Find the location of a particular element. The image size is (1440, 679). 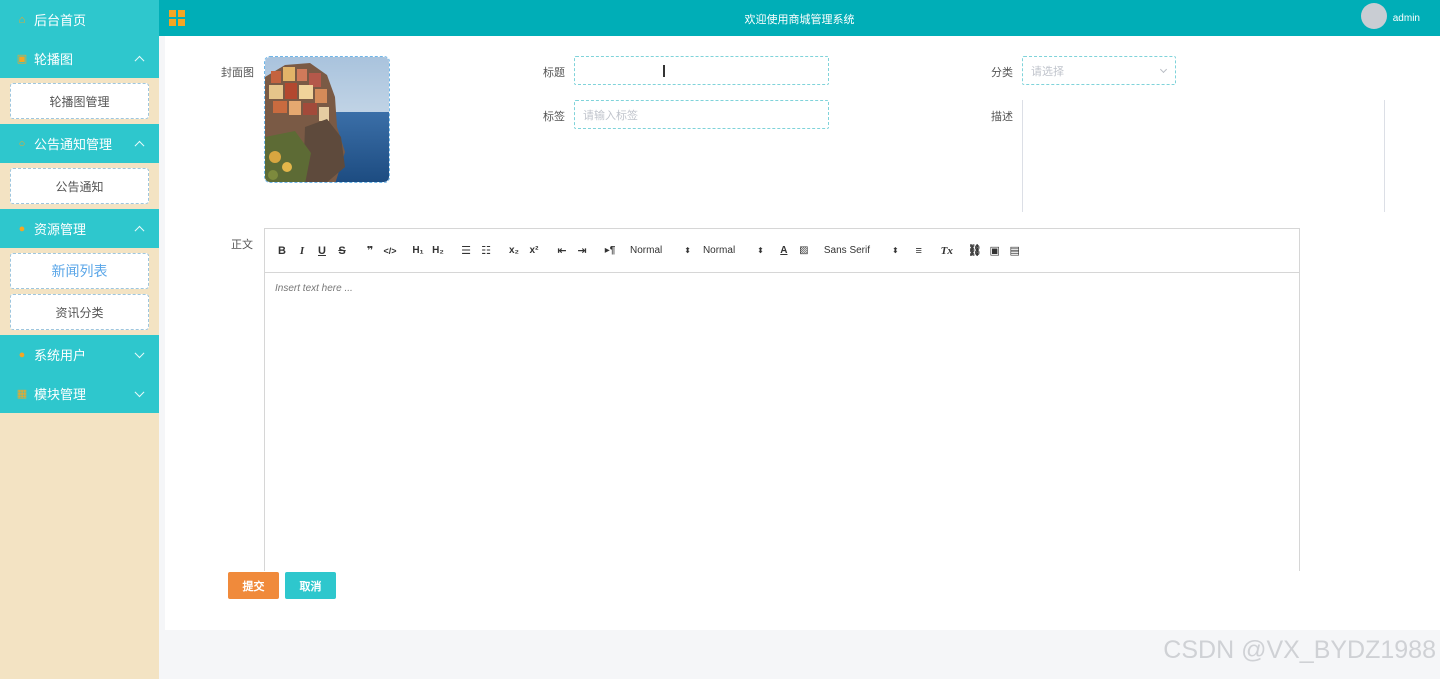

sidebar-item-carousel-manage: 轮播图管理 is located at coordinates (79, 101).